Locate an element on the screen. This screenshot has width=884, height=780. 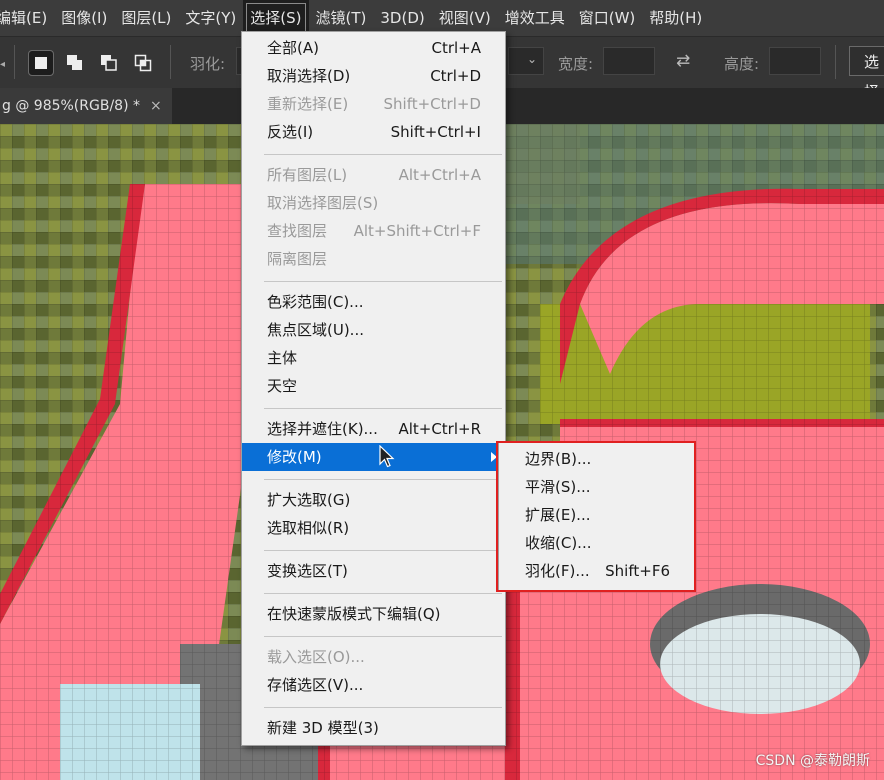
menu-item-shortcut: Shift+Ctrl+I is located at coordinates (435, 132).